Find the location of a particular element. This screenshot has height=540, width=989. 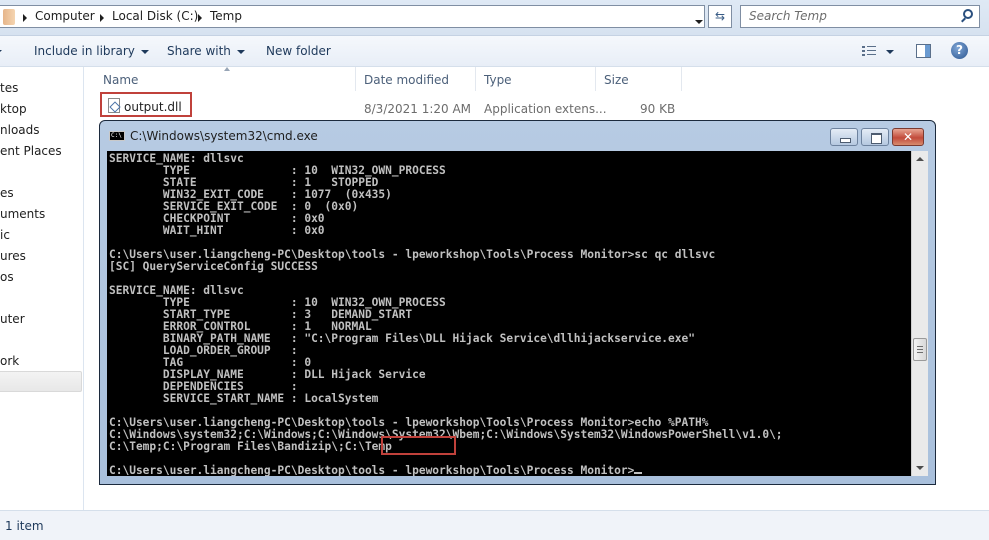

nav-item-computer: uter is located at coordinates (12, 319).